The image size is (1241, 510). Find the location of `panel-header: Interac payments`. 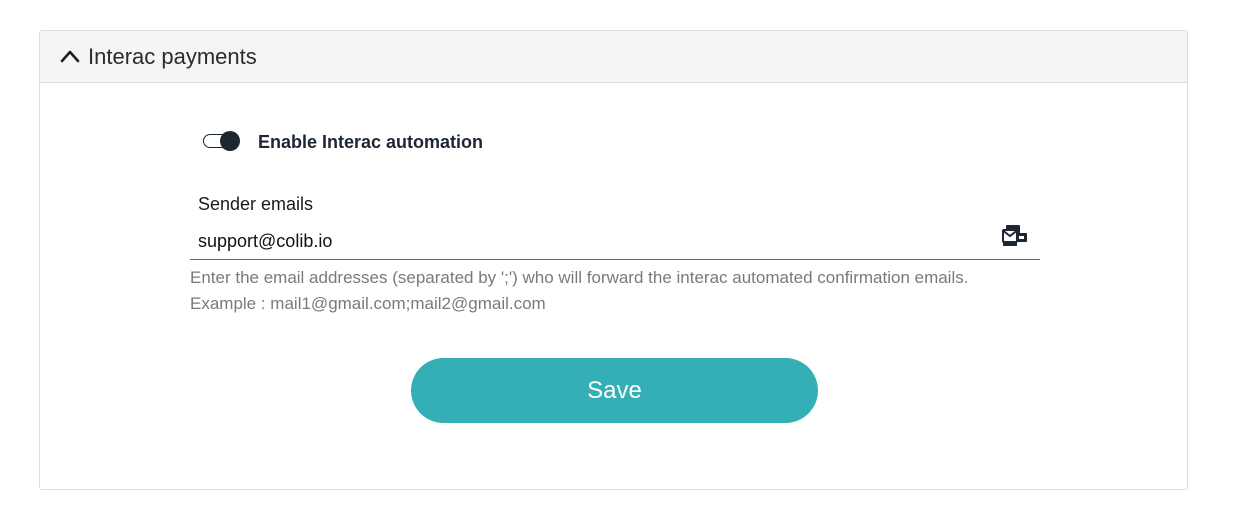

panel-header: Interac payments is located at coordinates (613, 57).